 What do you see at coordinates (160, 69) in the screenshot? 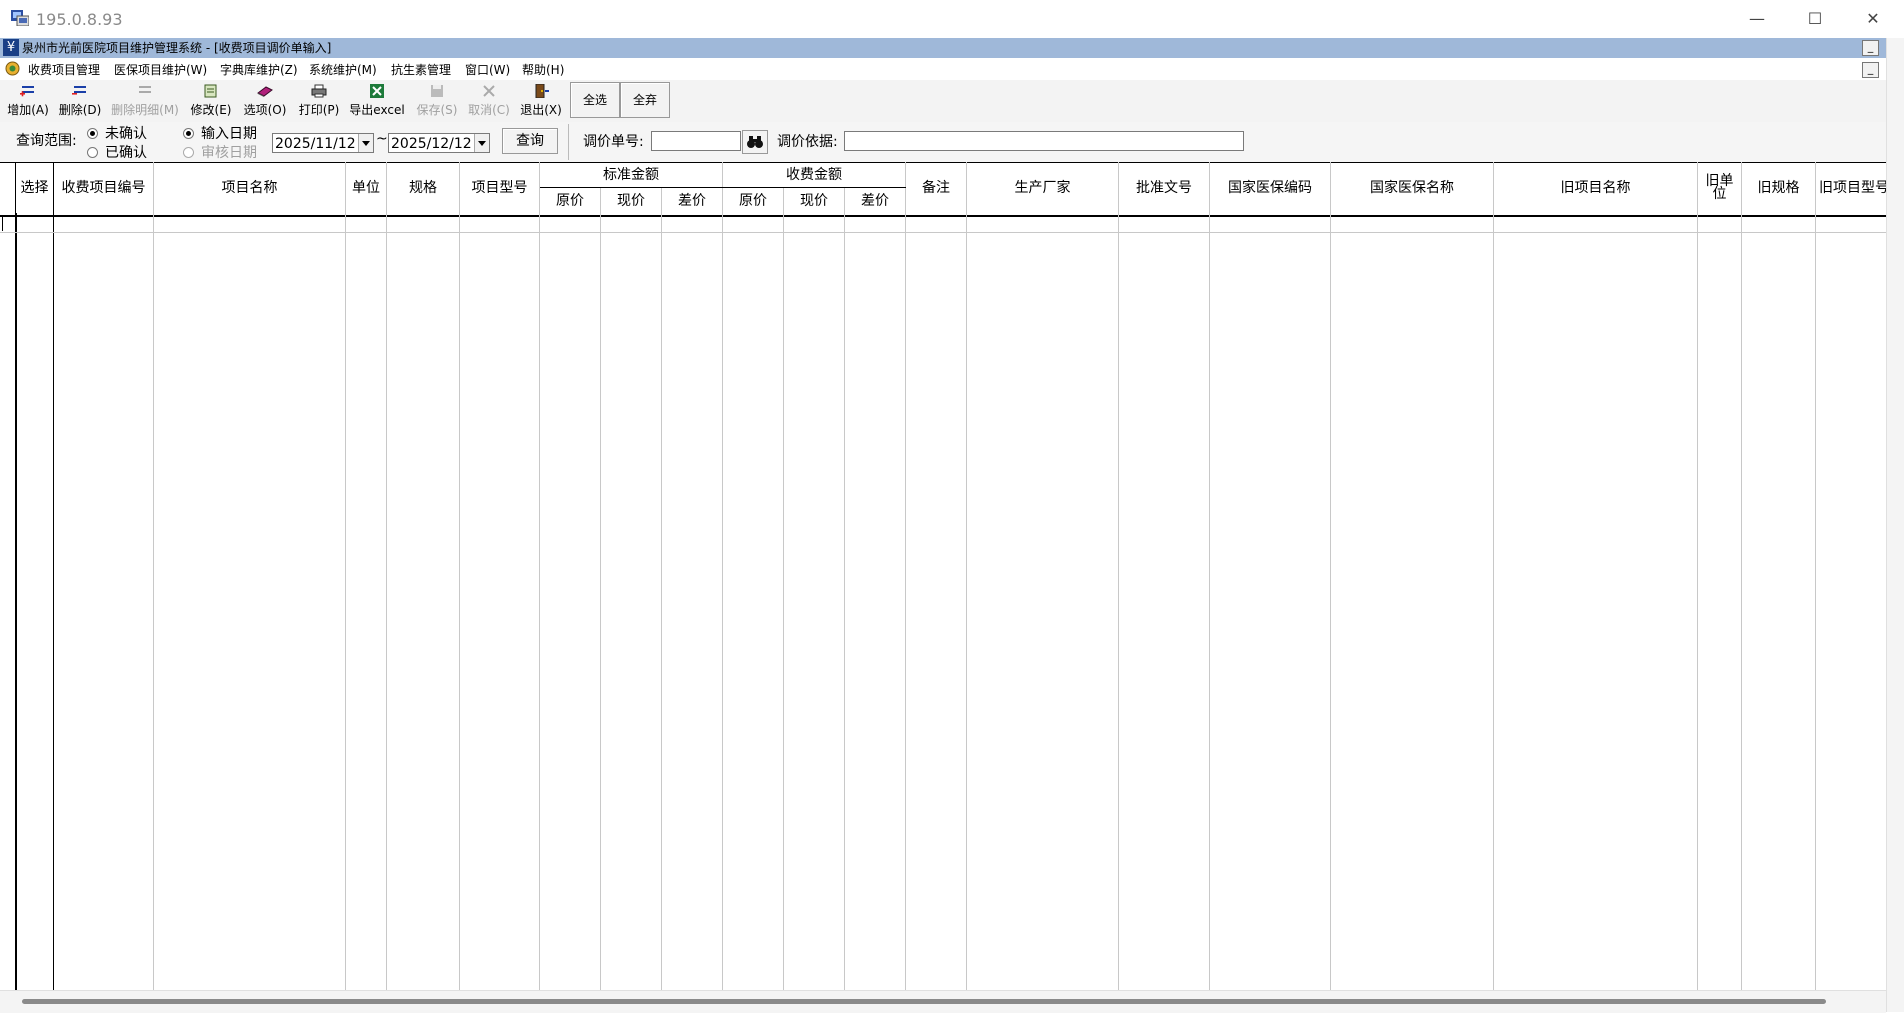
I see `menu-insurance-items: 医保项目维护(W)` at bounding box center [160, 69].